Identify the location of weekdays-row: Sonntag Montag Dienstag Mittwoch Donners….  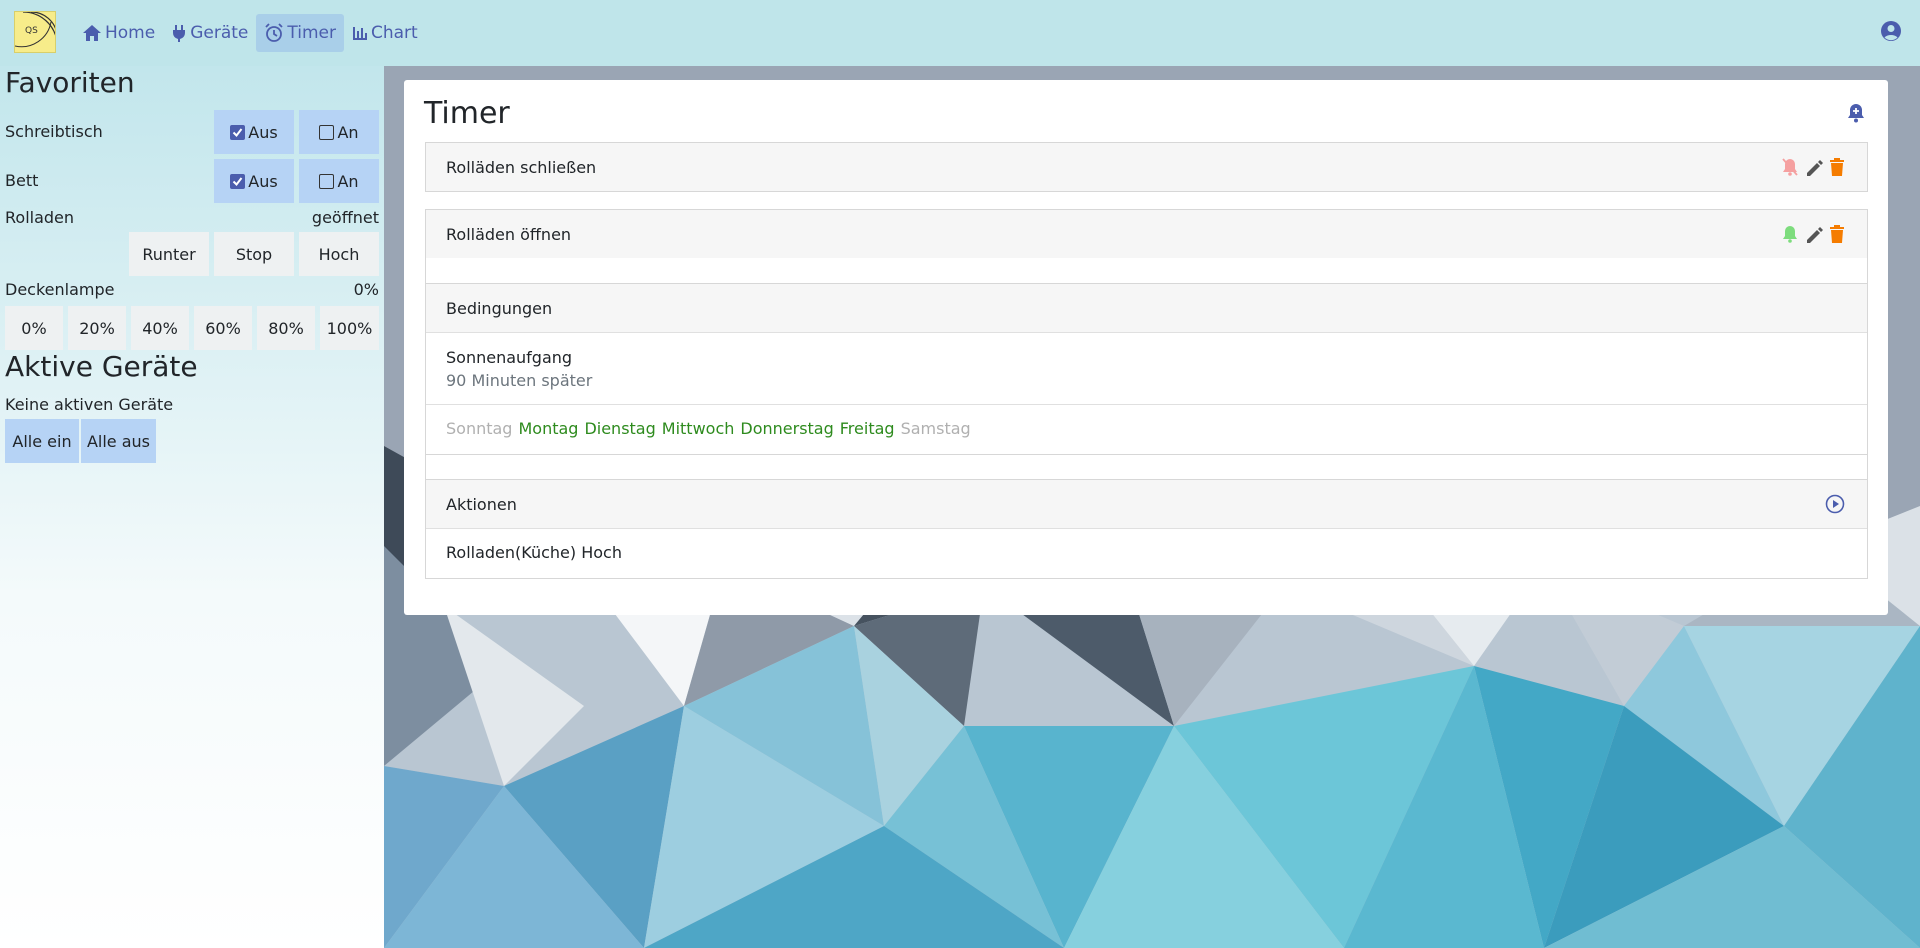
(1146, 428).